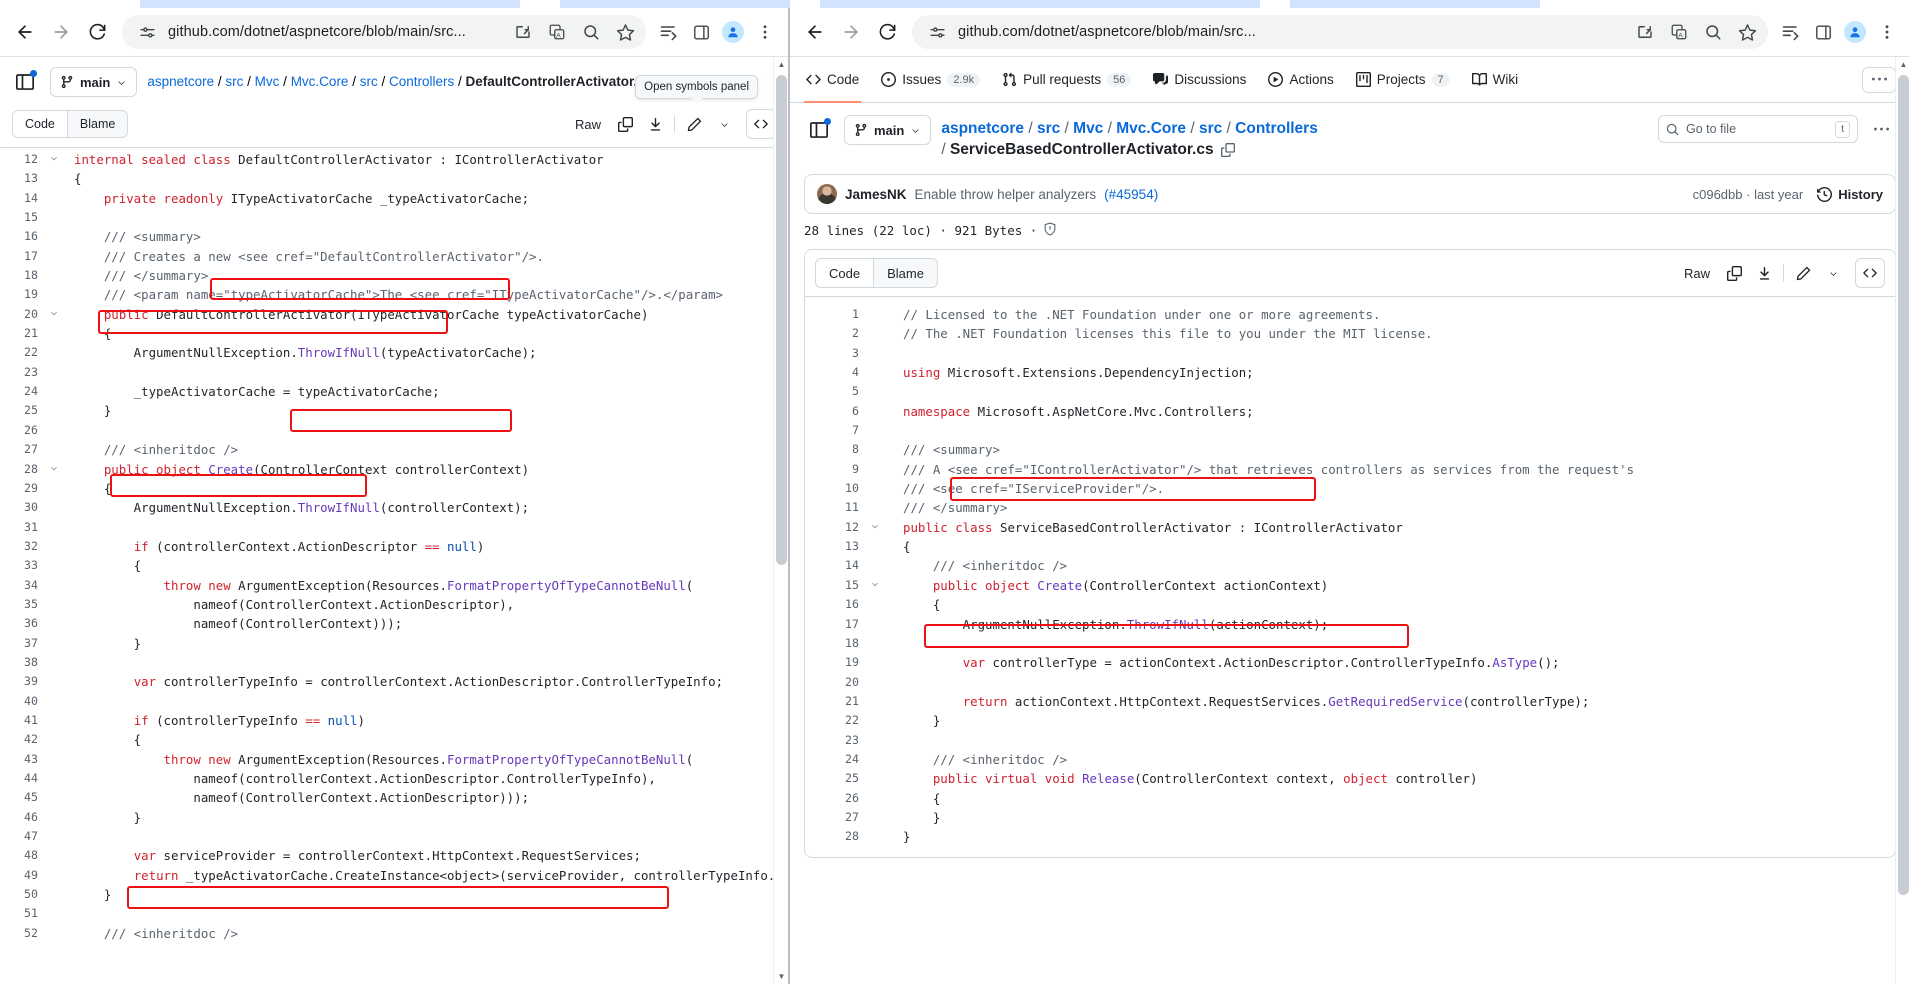 This screenshot has height=984, width=1910. What do you see at coordinates (1050, 230) in the screenshot?
I see `shield-icon` at bounding box center [1050, 230].